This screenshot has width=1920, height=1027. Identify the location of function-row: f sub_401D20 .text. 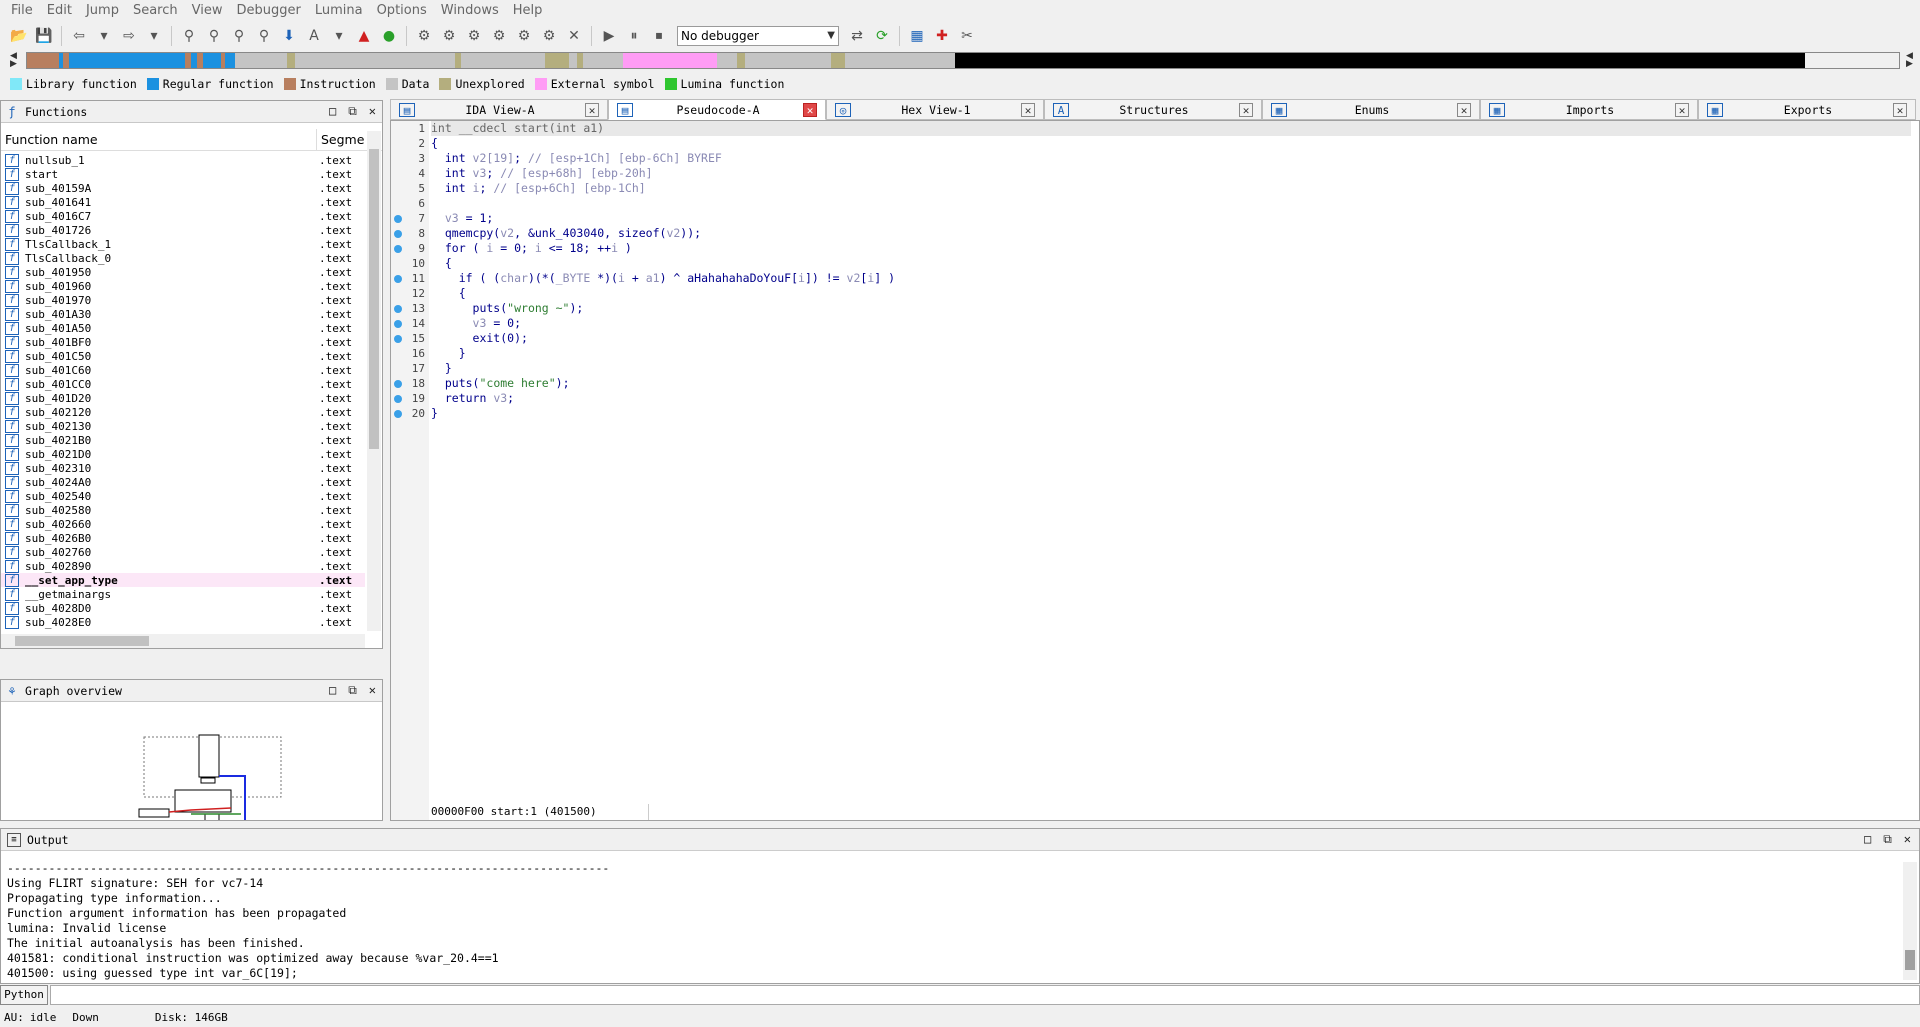
(183, 398).